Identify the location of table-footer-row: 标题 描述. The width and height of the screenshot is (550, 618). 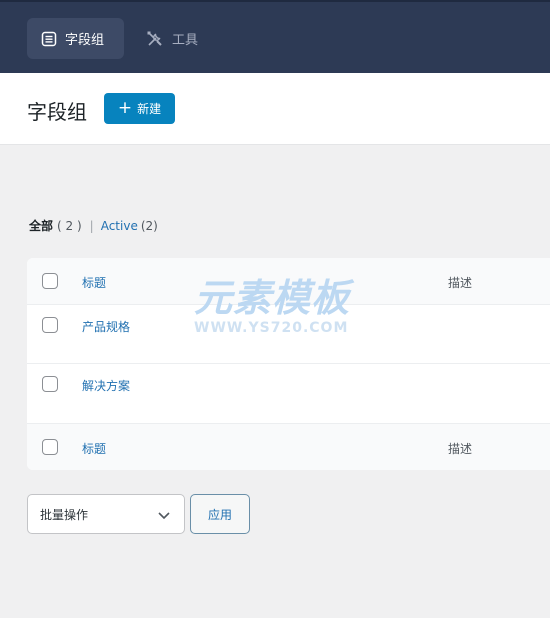
(288, 447).